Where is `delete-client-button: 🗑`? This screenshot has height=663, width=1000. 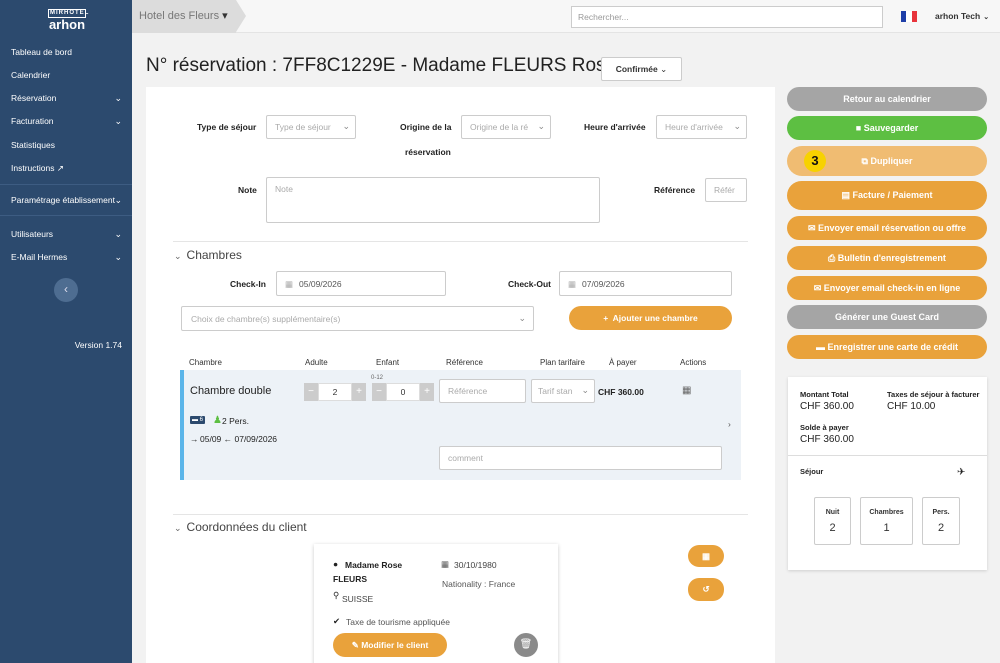 delete-client-button: 🗑 is located at coordinates (526, 645).